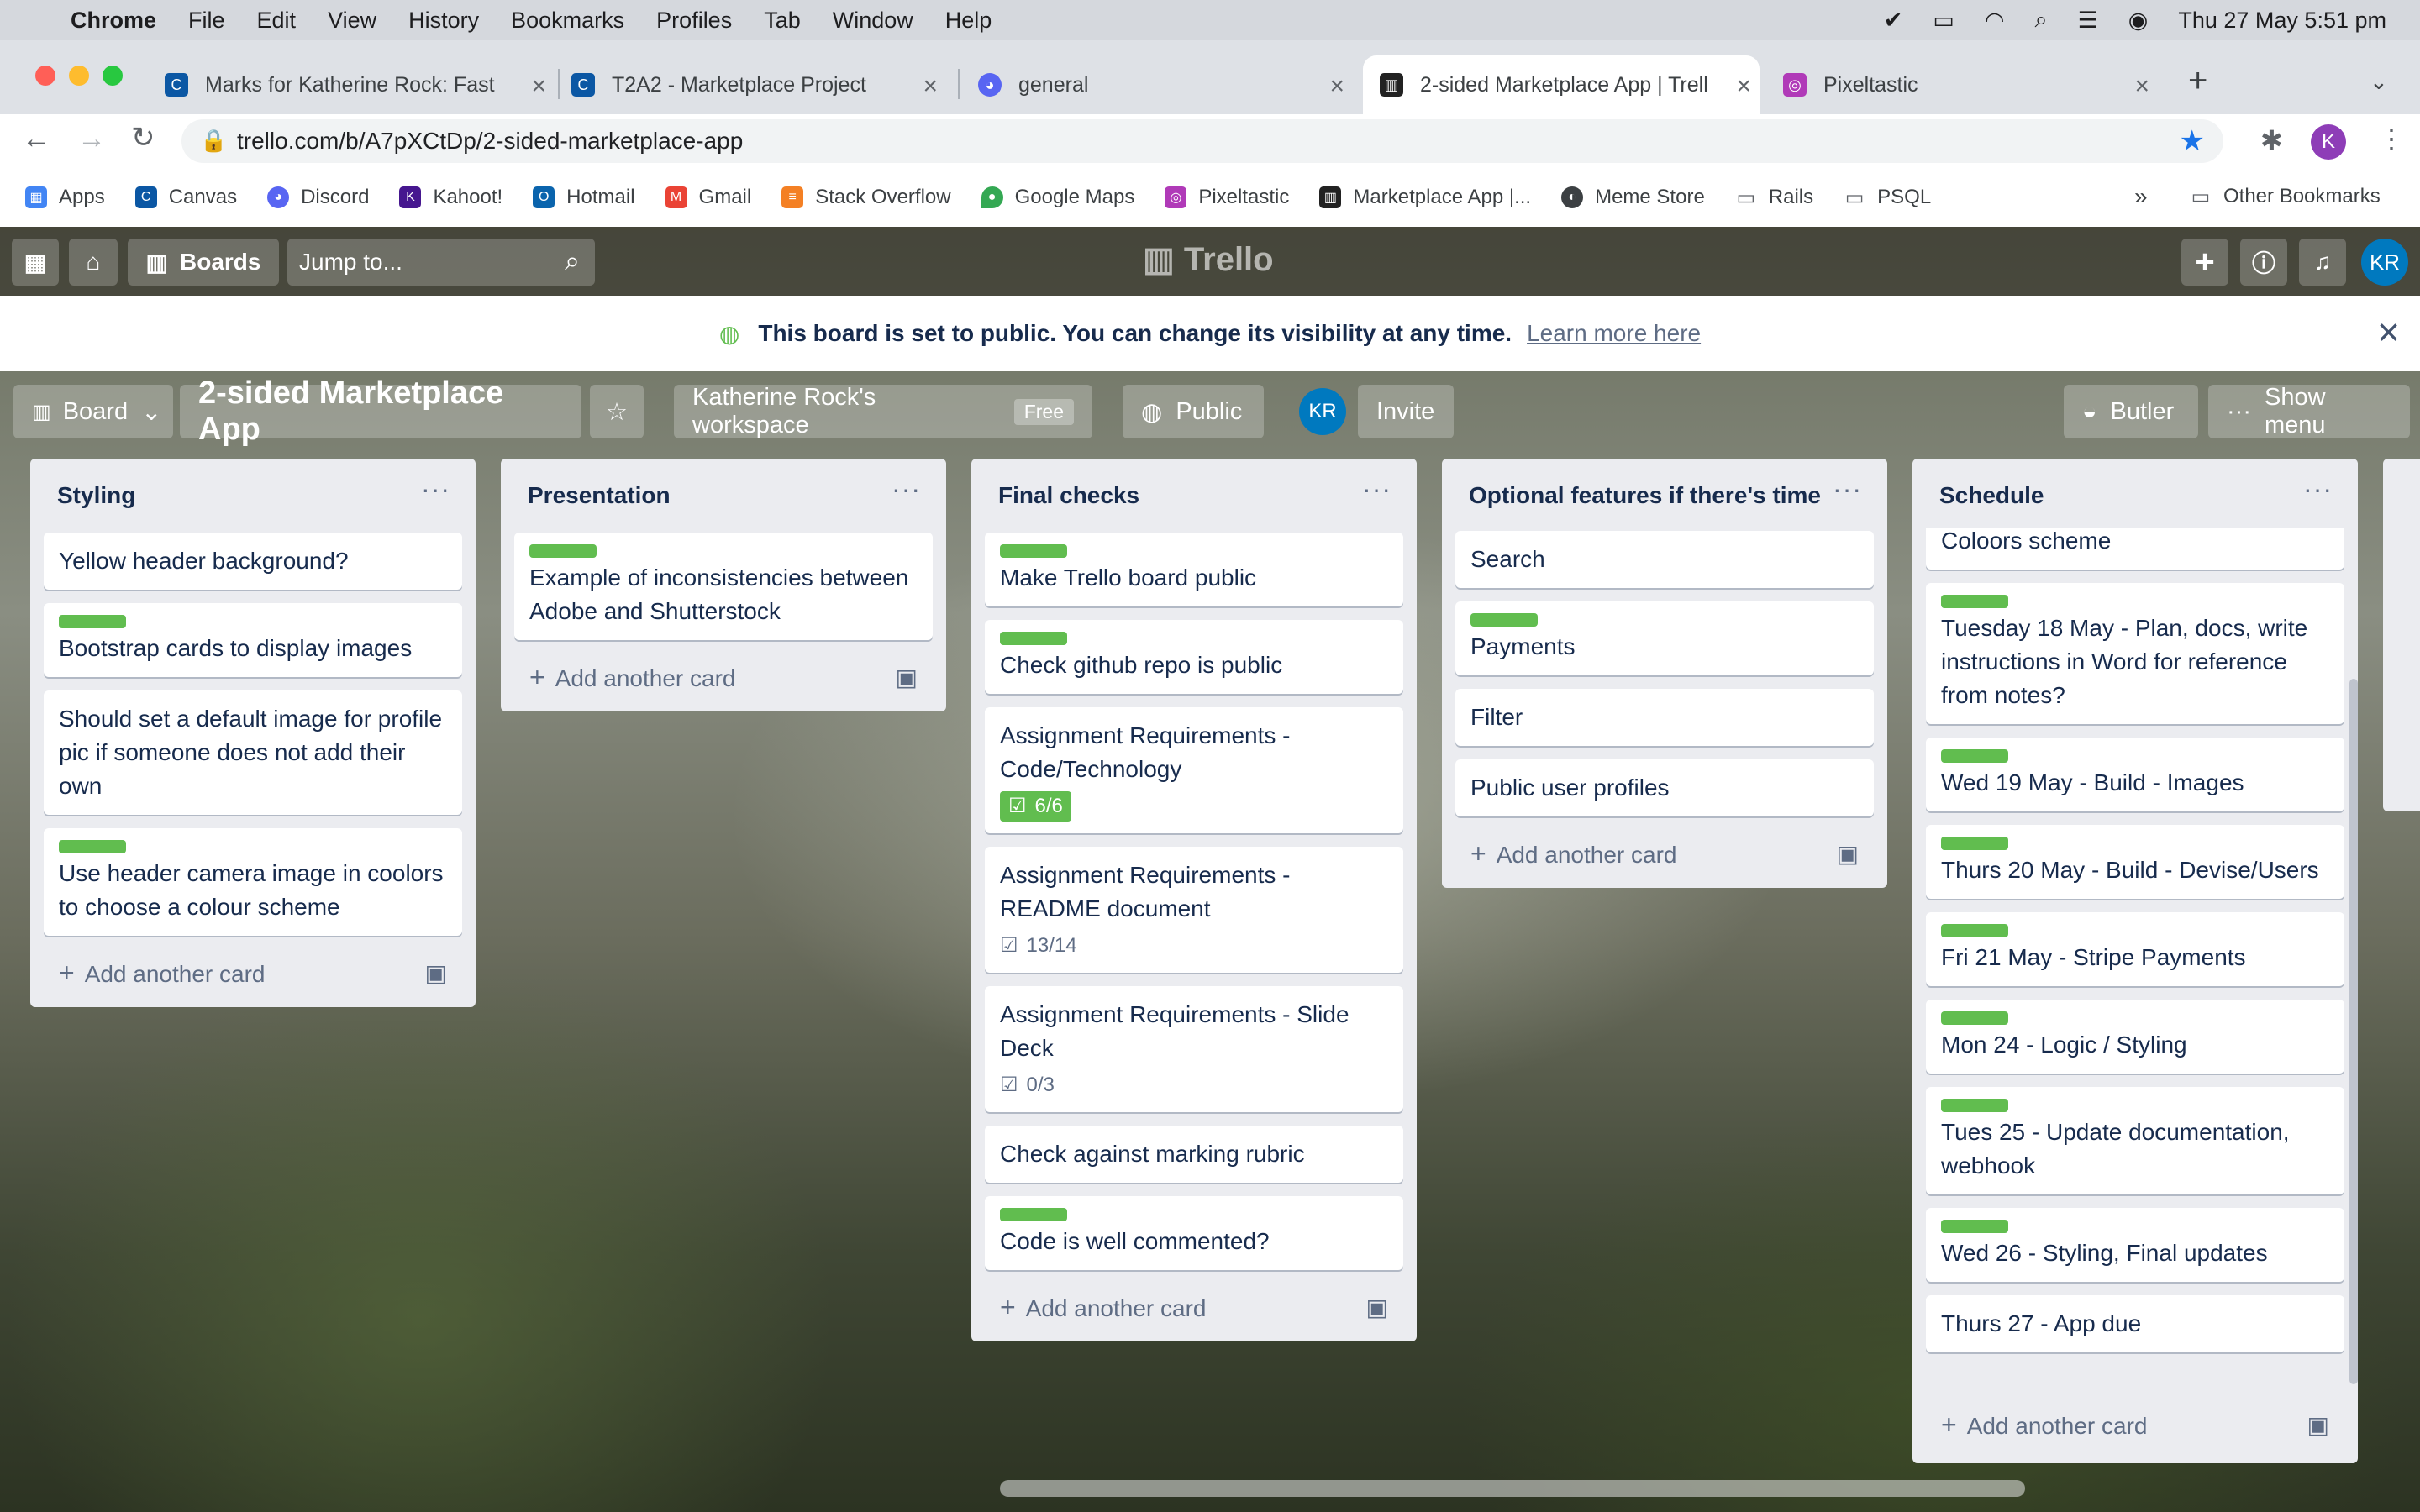  Describe the element at coordinates (318, 197) in the screenshot. I see `bookmark-discord: ◕ Discord` at that location.